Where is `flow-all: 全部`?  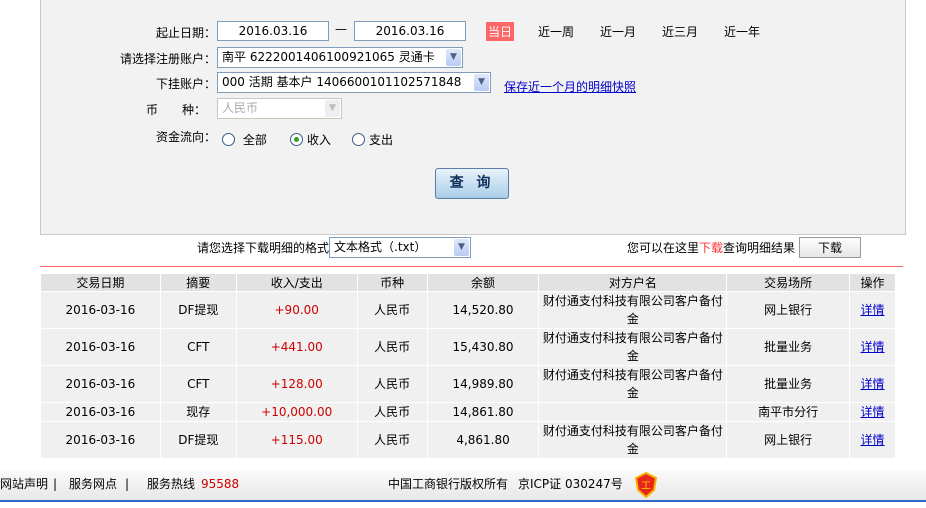 flow-all: 全部 is located at coordinates (244, 139).